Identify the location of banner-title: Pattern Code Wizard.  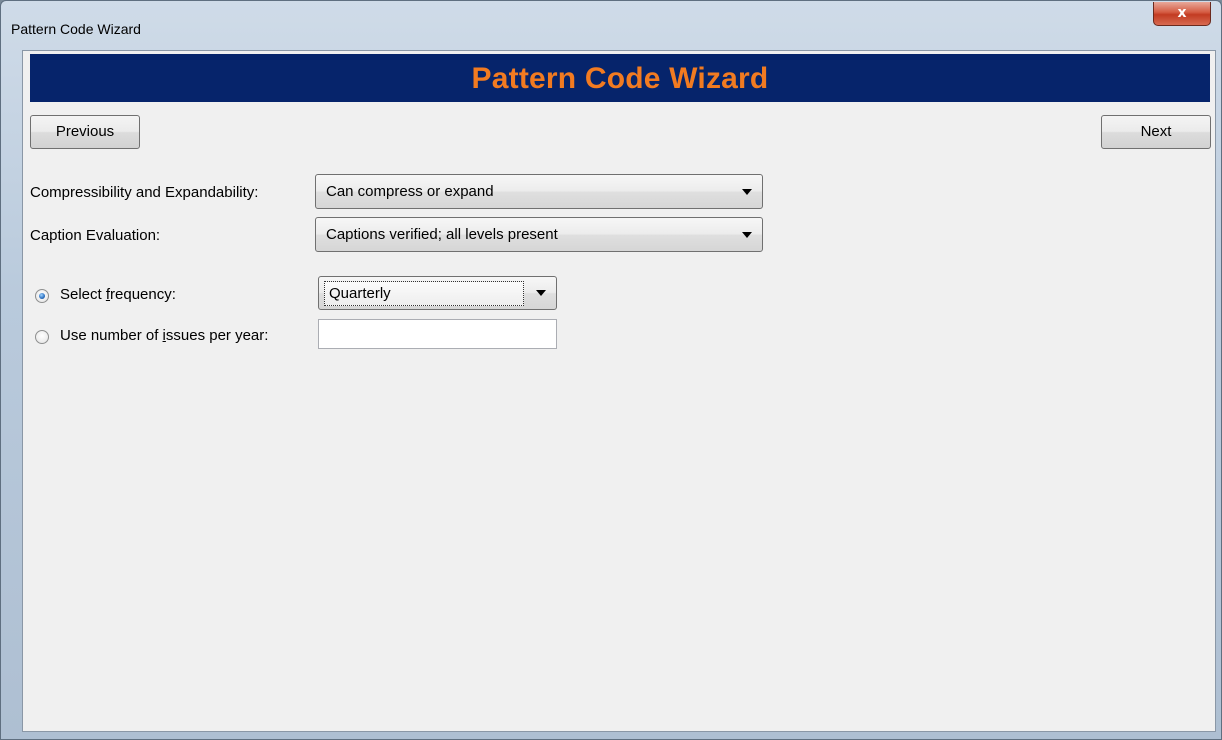
(620, 78).